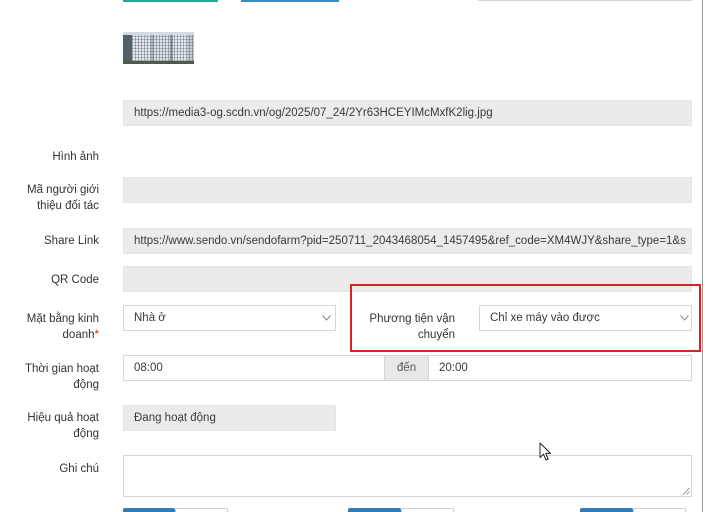 The width and height of the screenshot is (705, 512). I want to click on label-image: Hình ảnh, so click(75, 157).